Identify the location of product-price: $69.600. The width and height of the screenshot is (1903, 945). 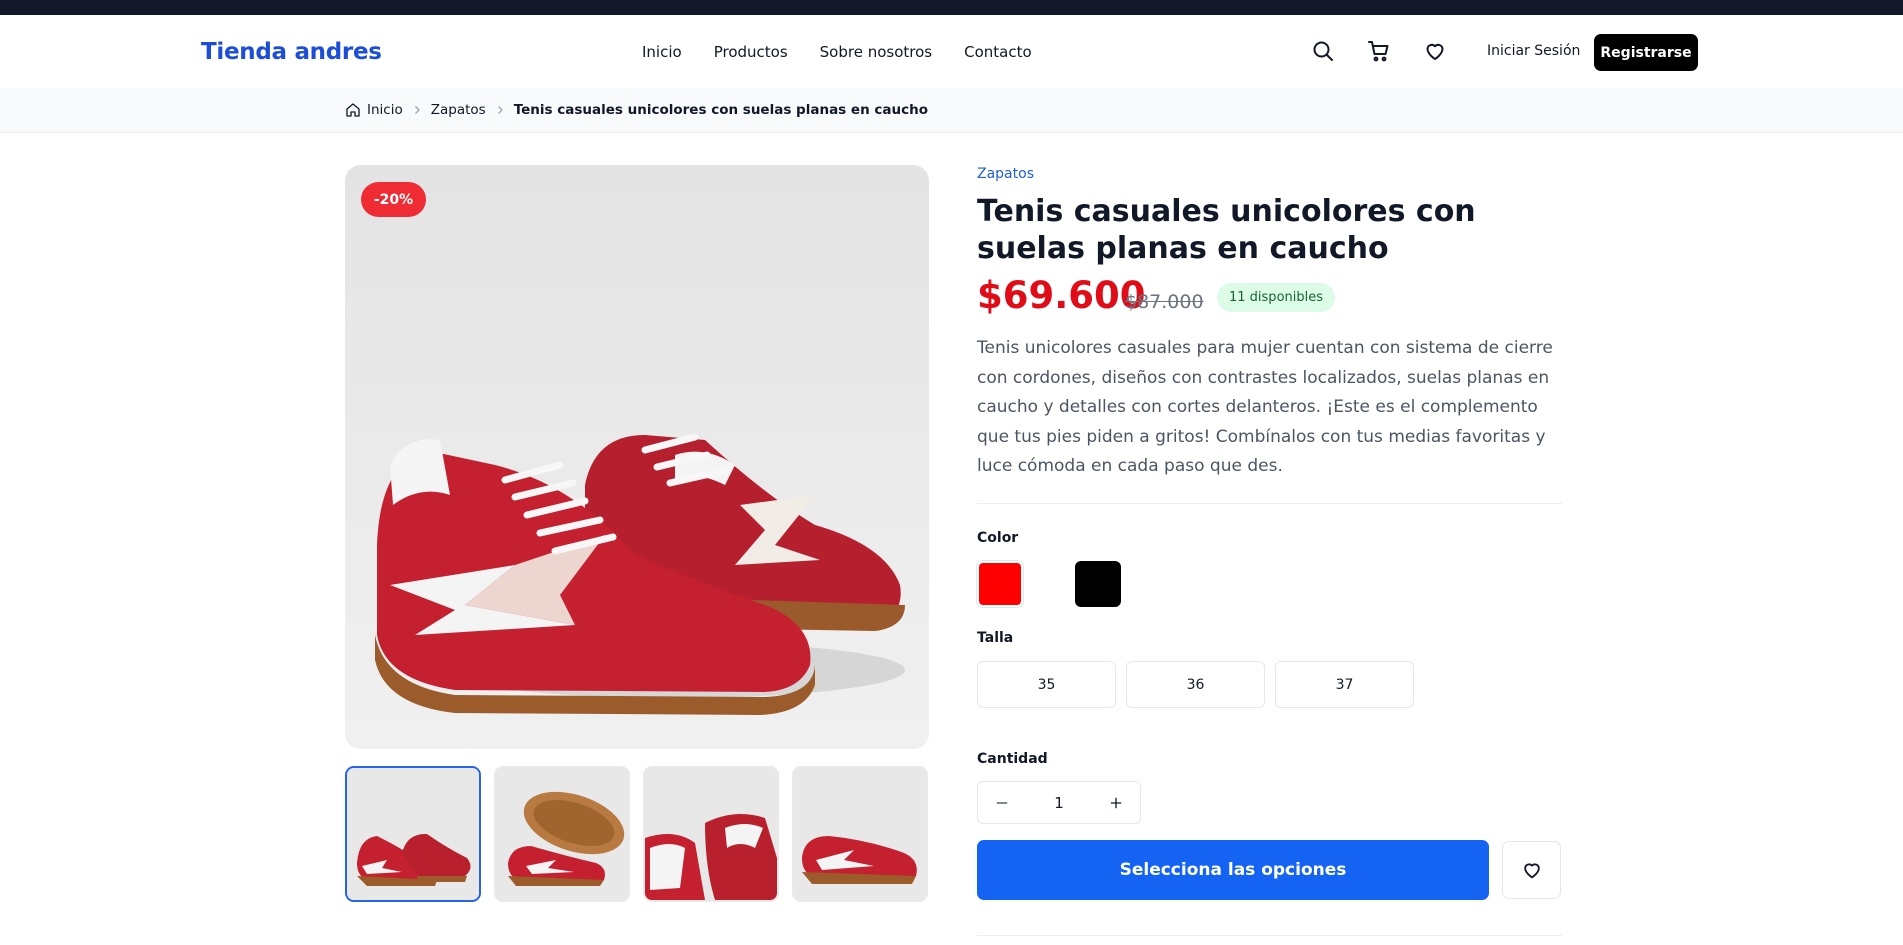
(1061, 295).